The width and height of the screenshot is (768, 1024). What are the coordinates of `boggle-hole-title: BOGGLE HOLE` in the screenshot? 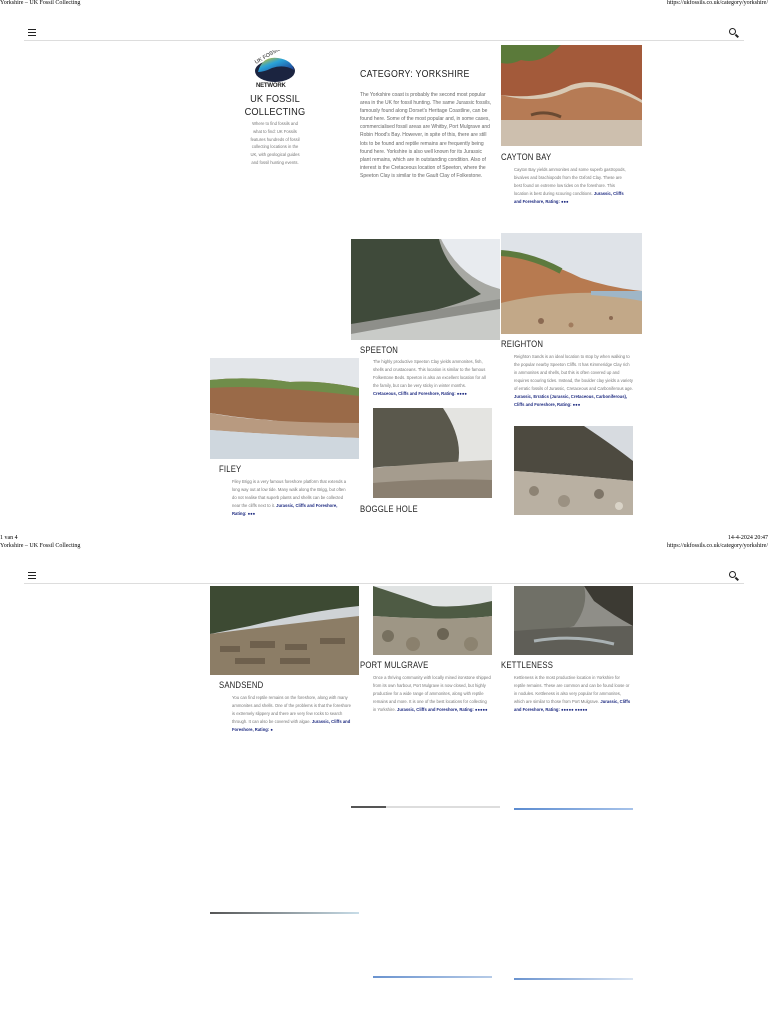 It's located at (389, 509).